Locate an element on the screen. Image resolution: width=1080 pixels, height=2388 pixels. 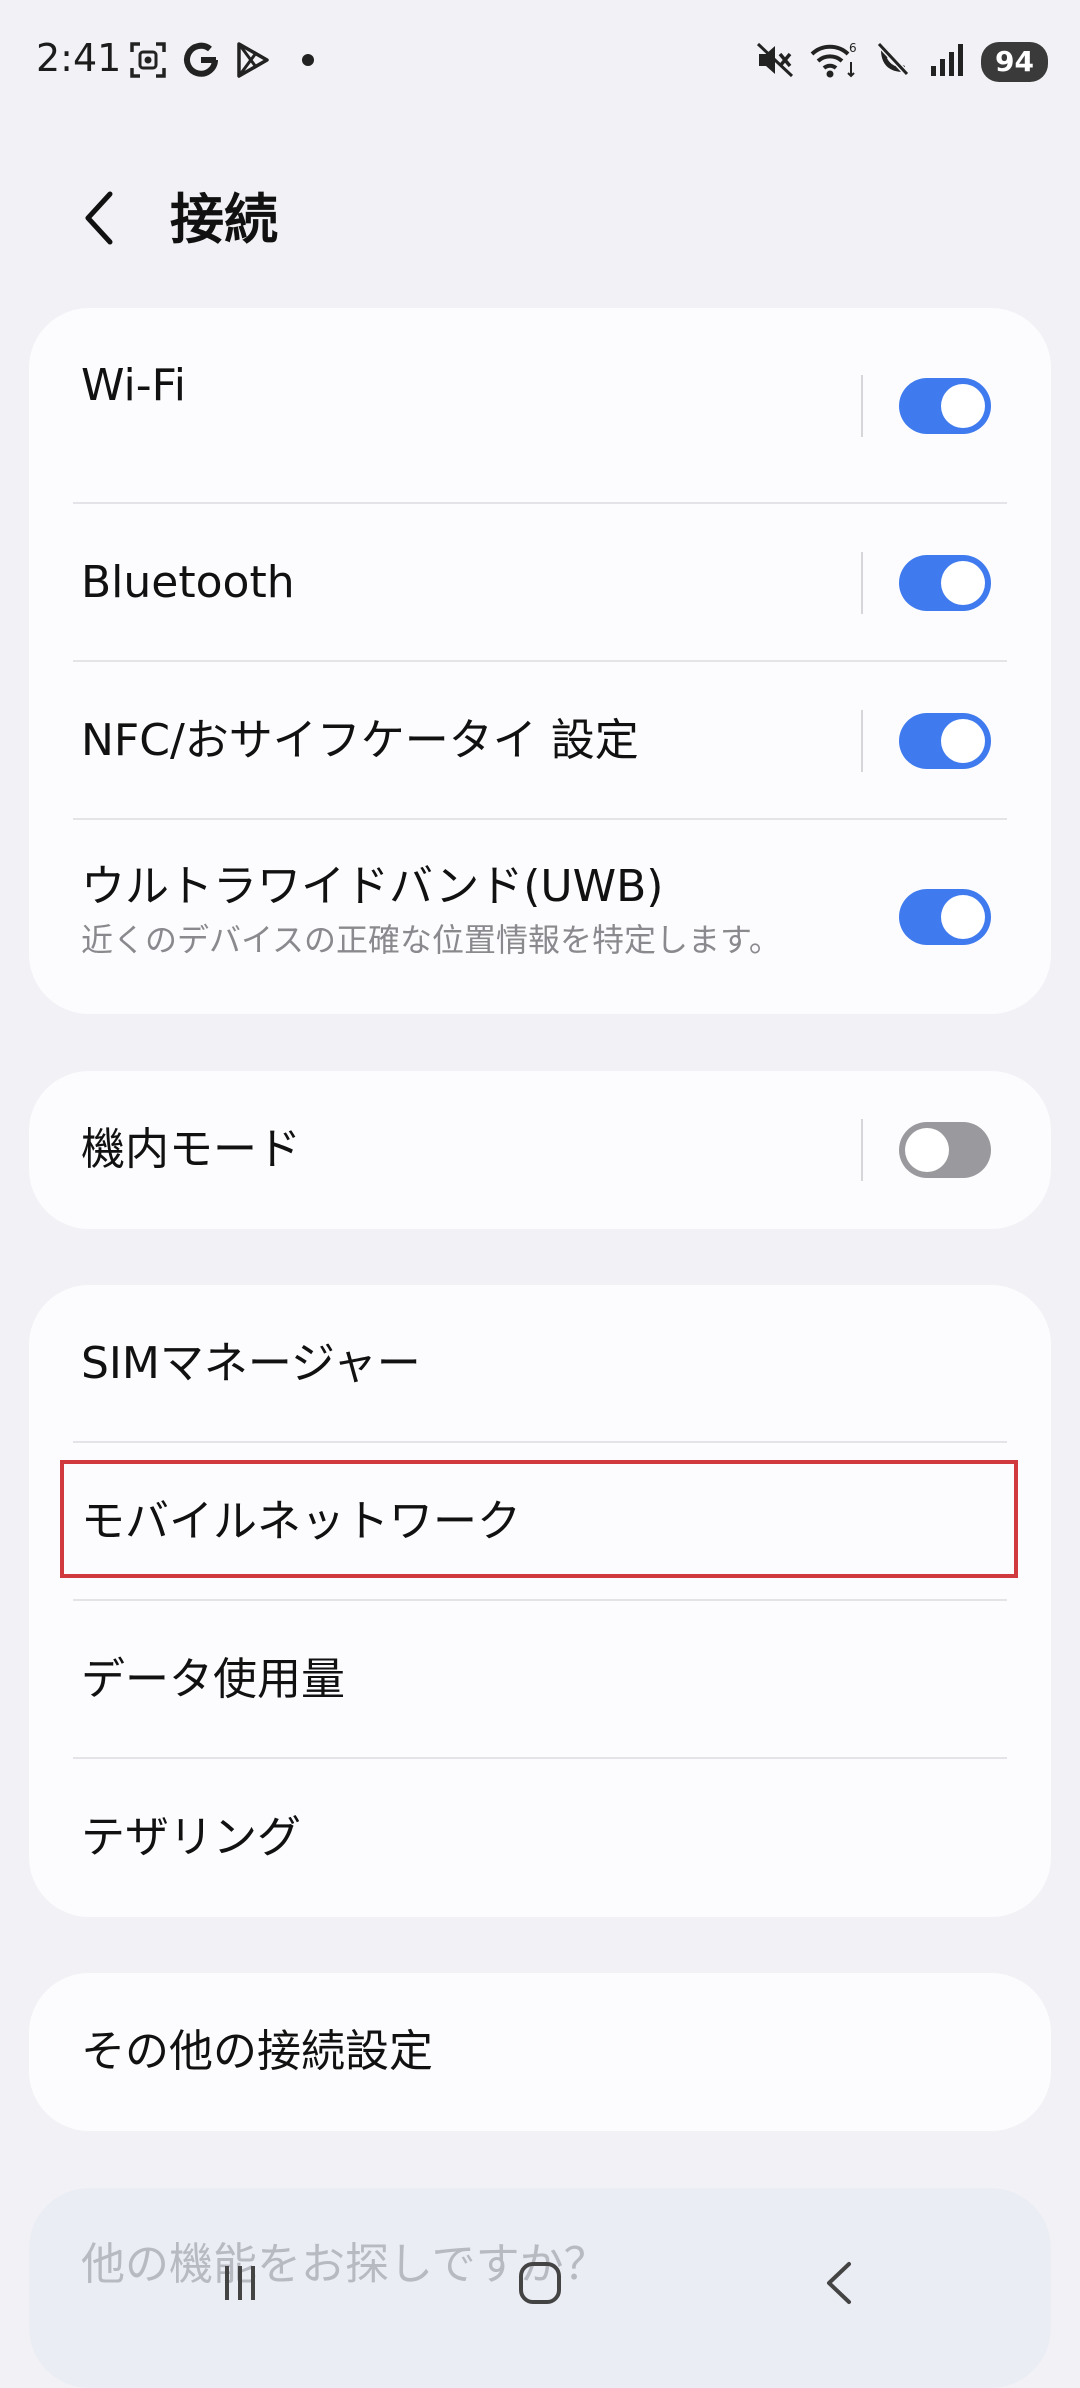
airplane-card: 機内モード is located at coordinates (540, 1150).